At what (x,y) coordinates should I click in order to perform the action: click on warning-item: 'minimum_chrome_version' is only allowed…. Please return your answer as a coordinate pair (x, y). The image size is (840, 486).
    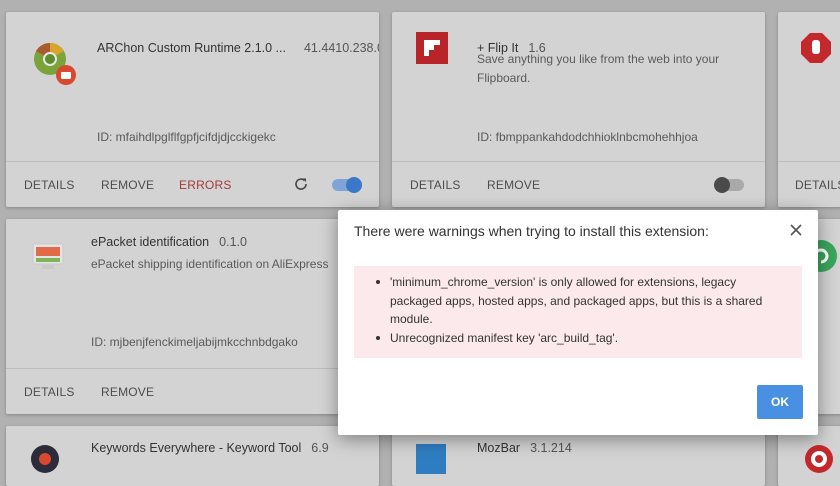
    Looking at the image, I should click on (581, 301).